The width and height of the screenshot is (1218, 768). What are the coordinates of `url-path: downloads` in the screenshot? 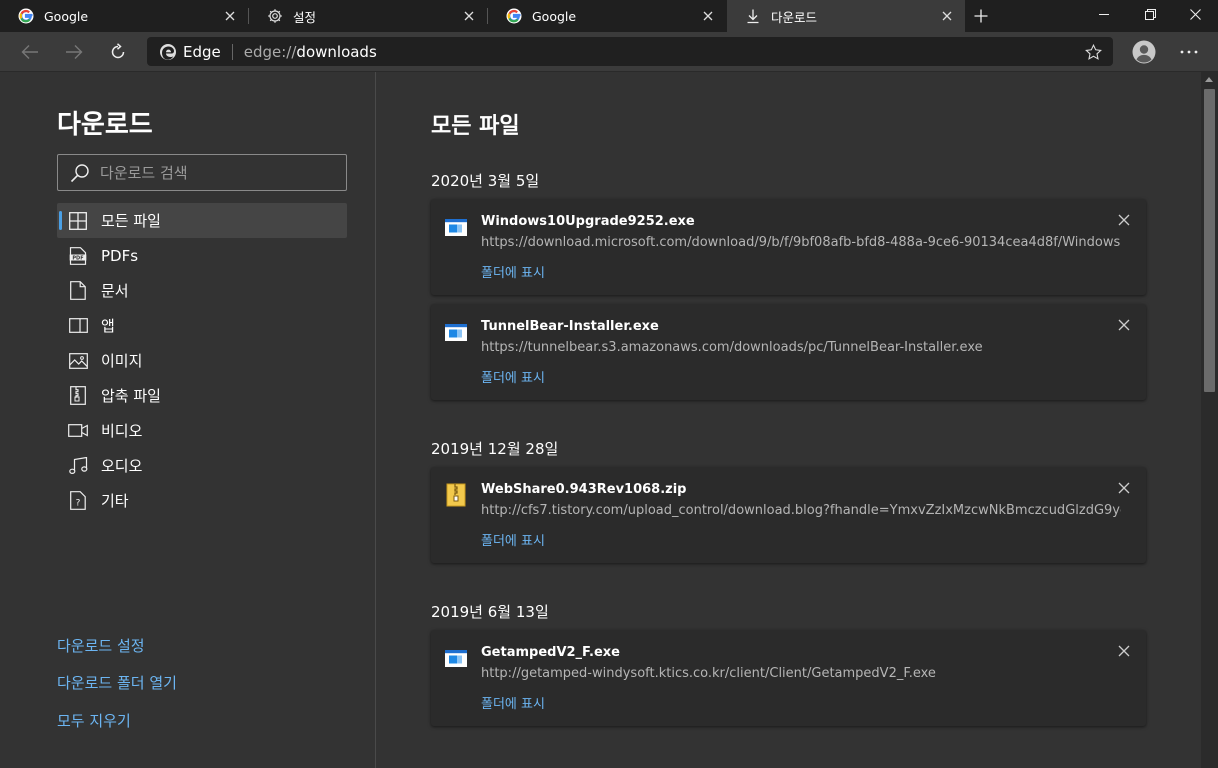 It's located at (336, 51).